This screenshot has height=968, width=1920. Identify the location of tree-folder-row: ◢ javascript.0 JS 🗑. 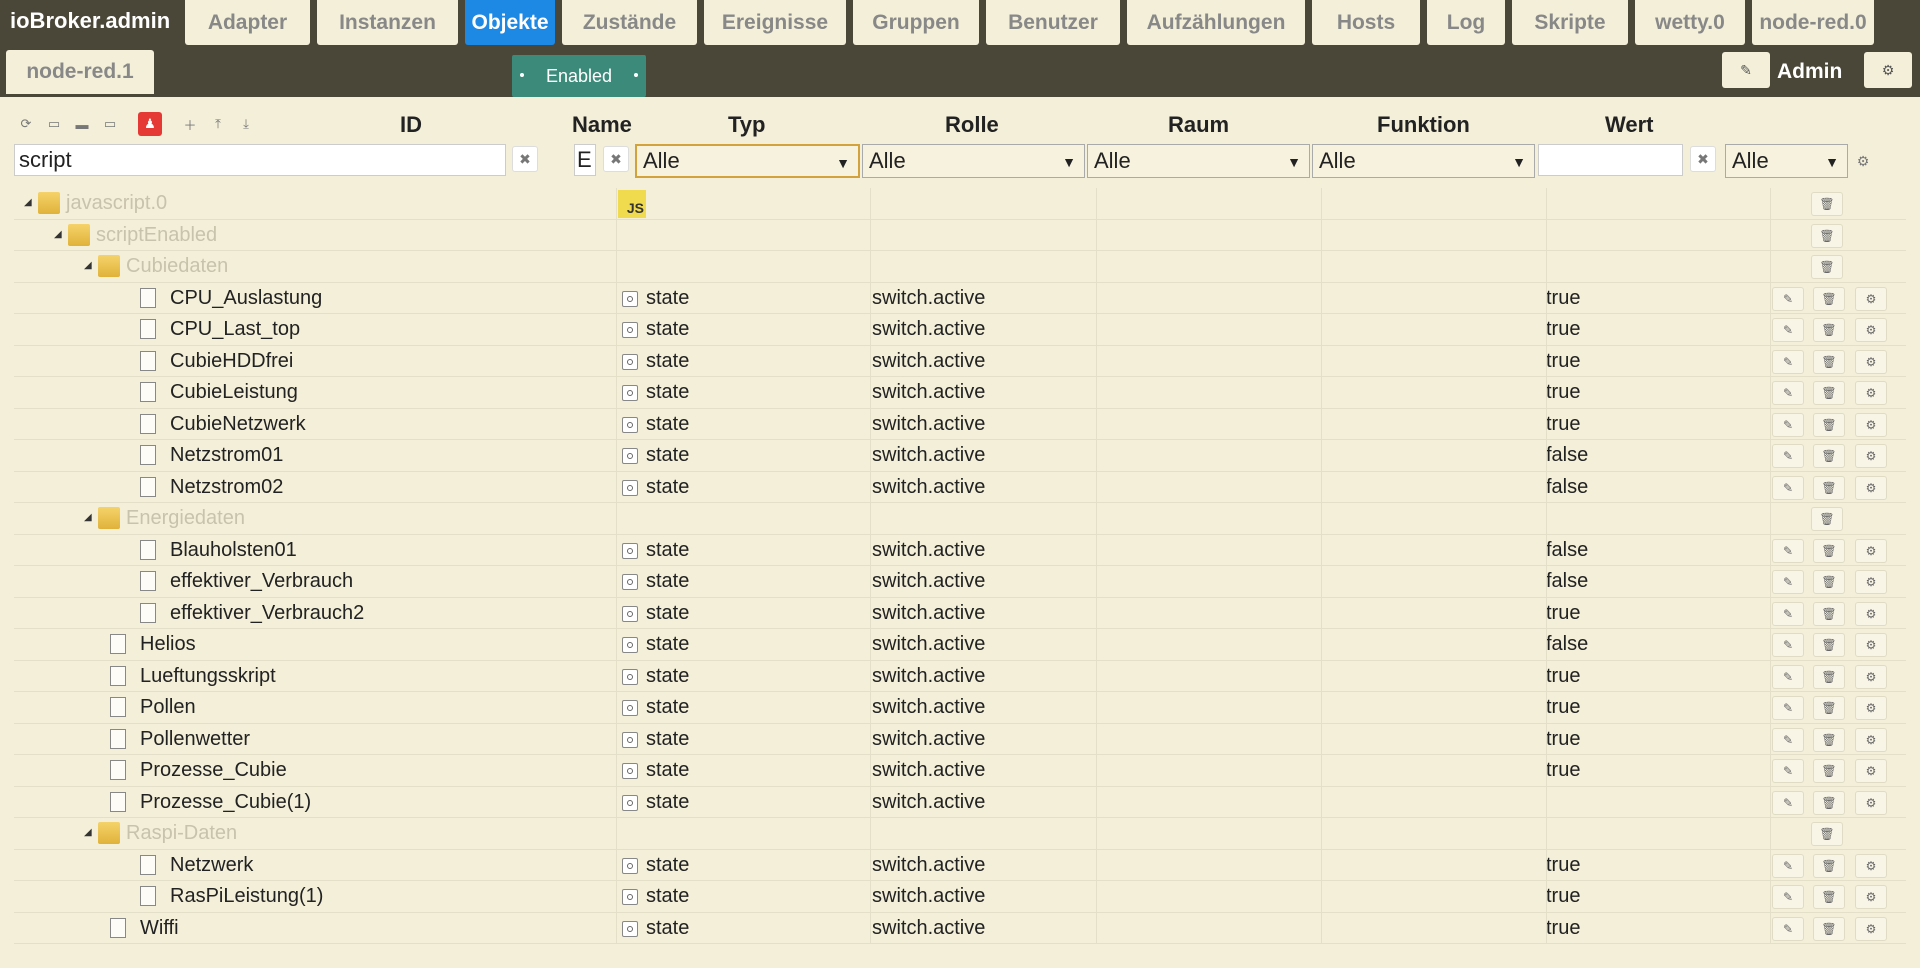
(960, 204).